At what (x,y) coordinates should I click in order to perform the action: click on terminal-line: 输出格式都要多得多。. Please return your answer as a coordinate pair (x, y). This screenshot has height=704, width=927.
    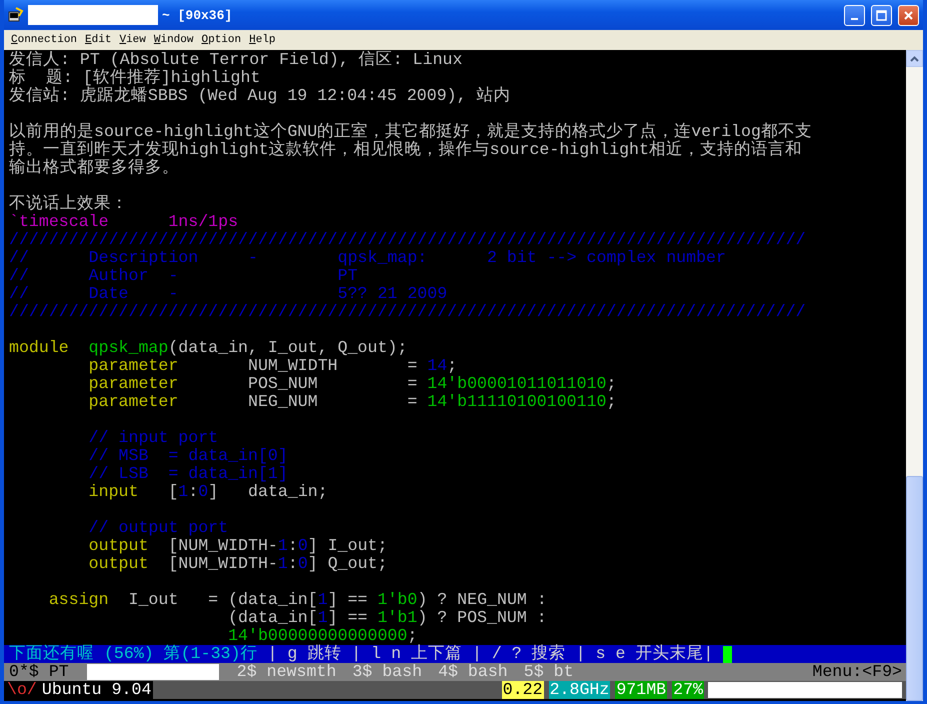
    Looking at the image, I should click on (94, 168).